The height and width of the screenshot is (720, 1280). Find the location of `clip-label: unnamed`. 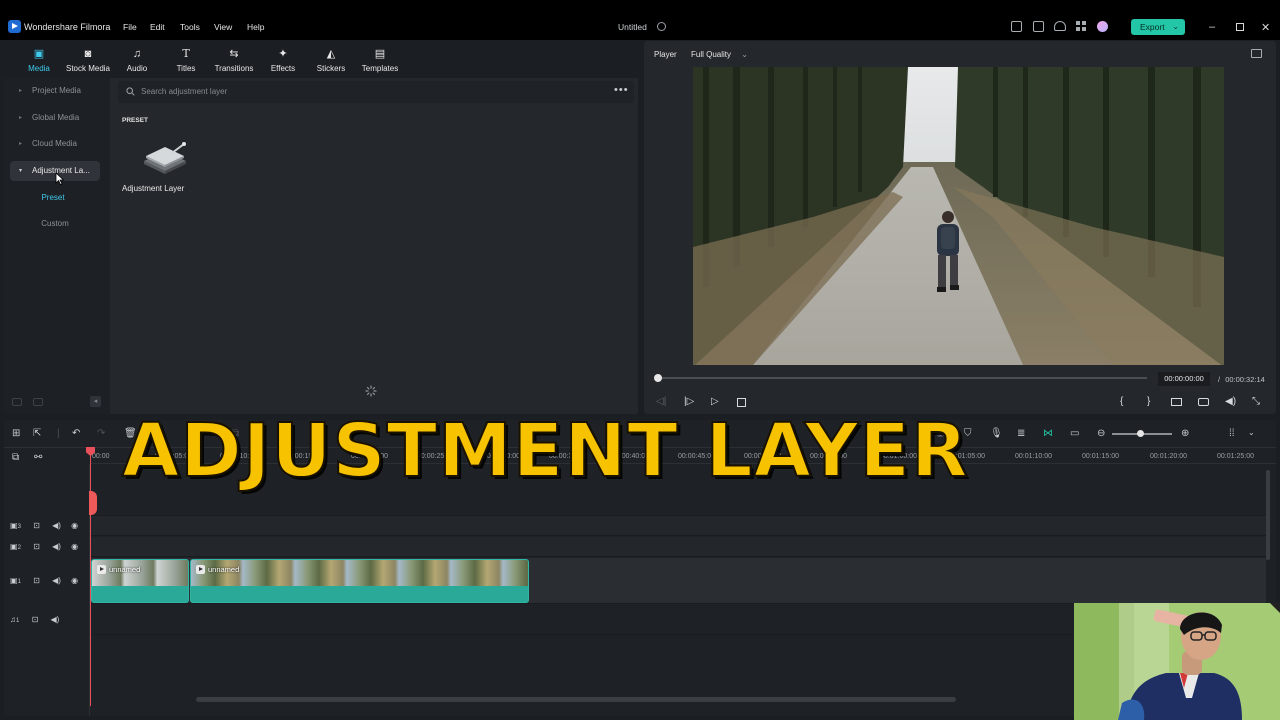

clip-label: unnamed is located at coordinates (217, 569).